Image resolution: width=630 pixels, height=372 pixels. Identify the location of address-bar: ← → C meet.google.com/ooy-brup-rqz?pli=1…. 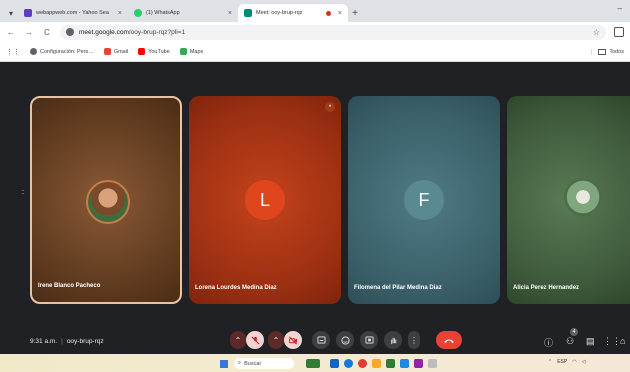
(315, 32).